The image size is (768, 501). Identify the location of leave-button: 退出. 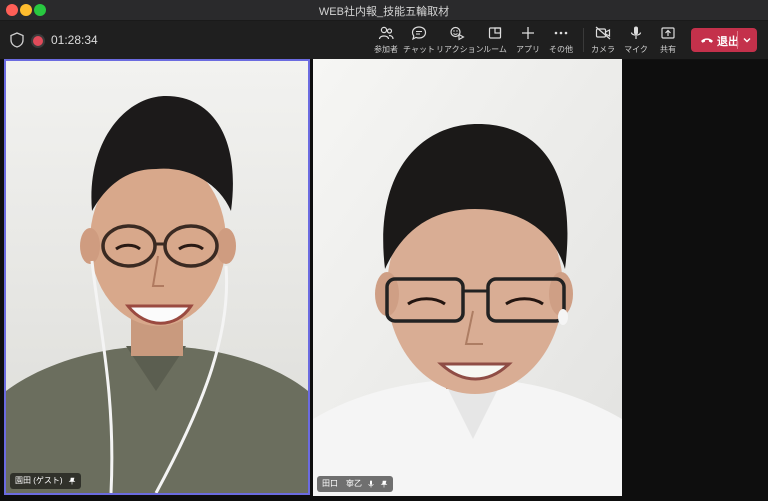
(724, 40).